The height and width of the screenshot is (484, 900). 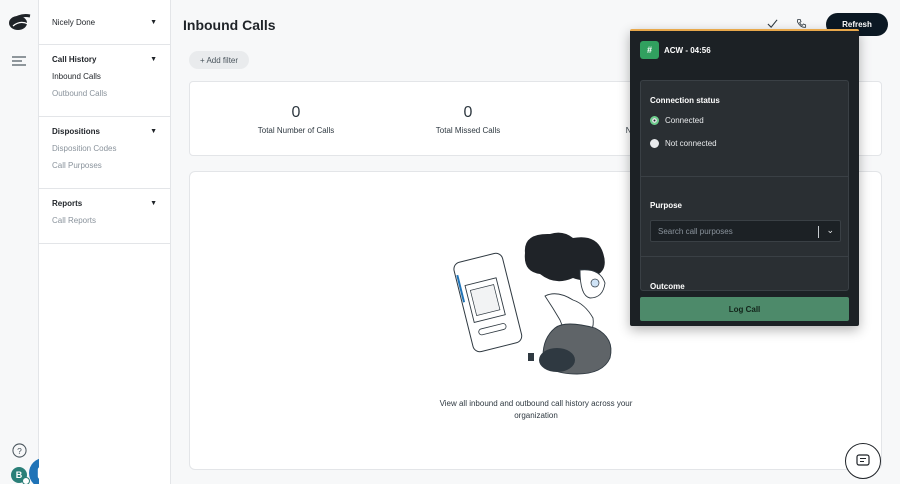 I want to click on sidebar-item-inbound-calls: Inbound Calls, so click(x=104, y=76).